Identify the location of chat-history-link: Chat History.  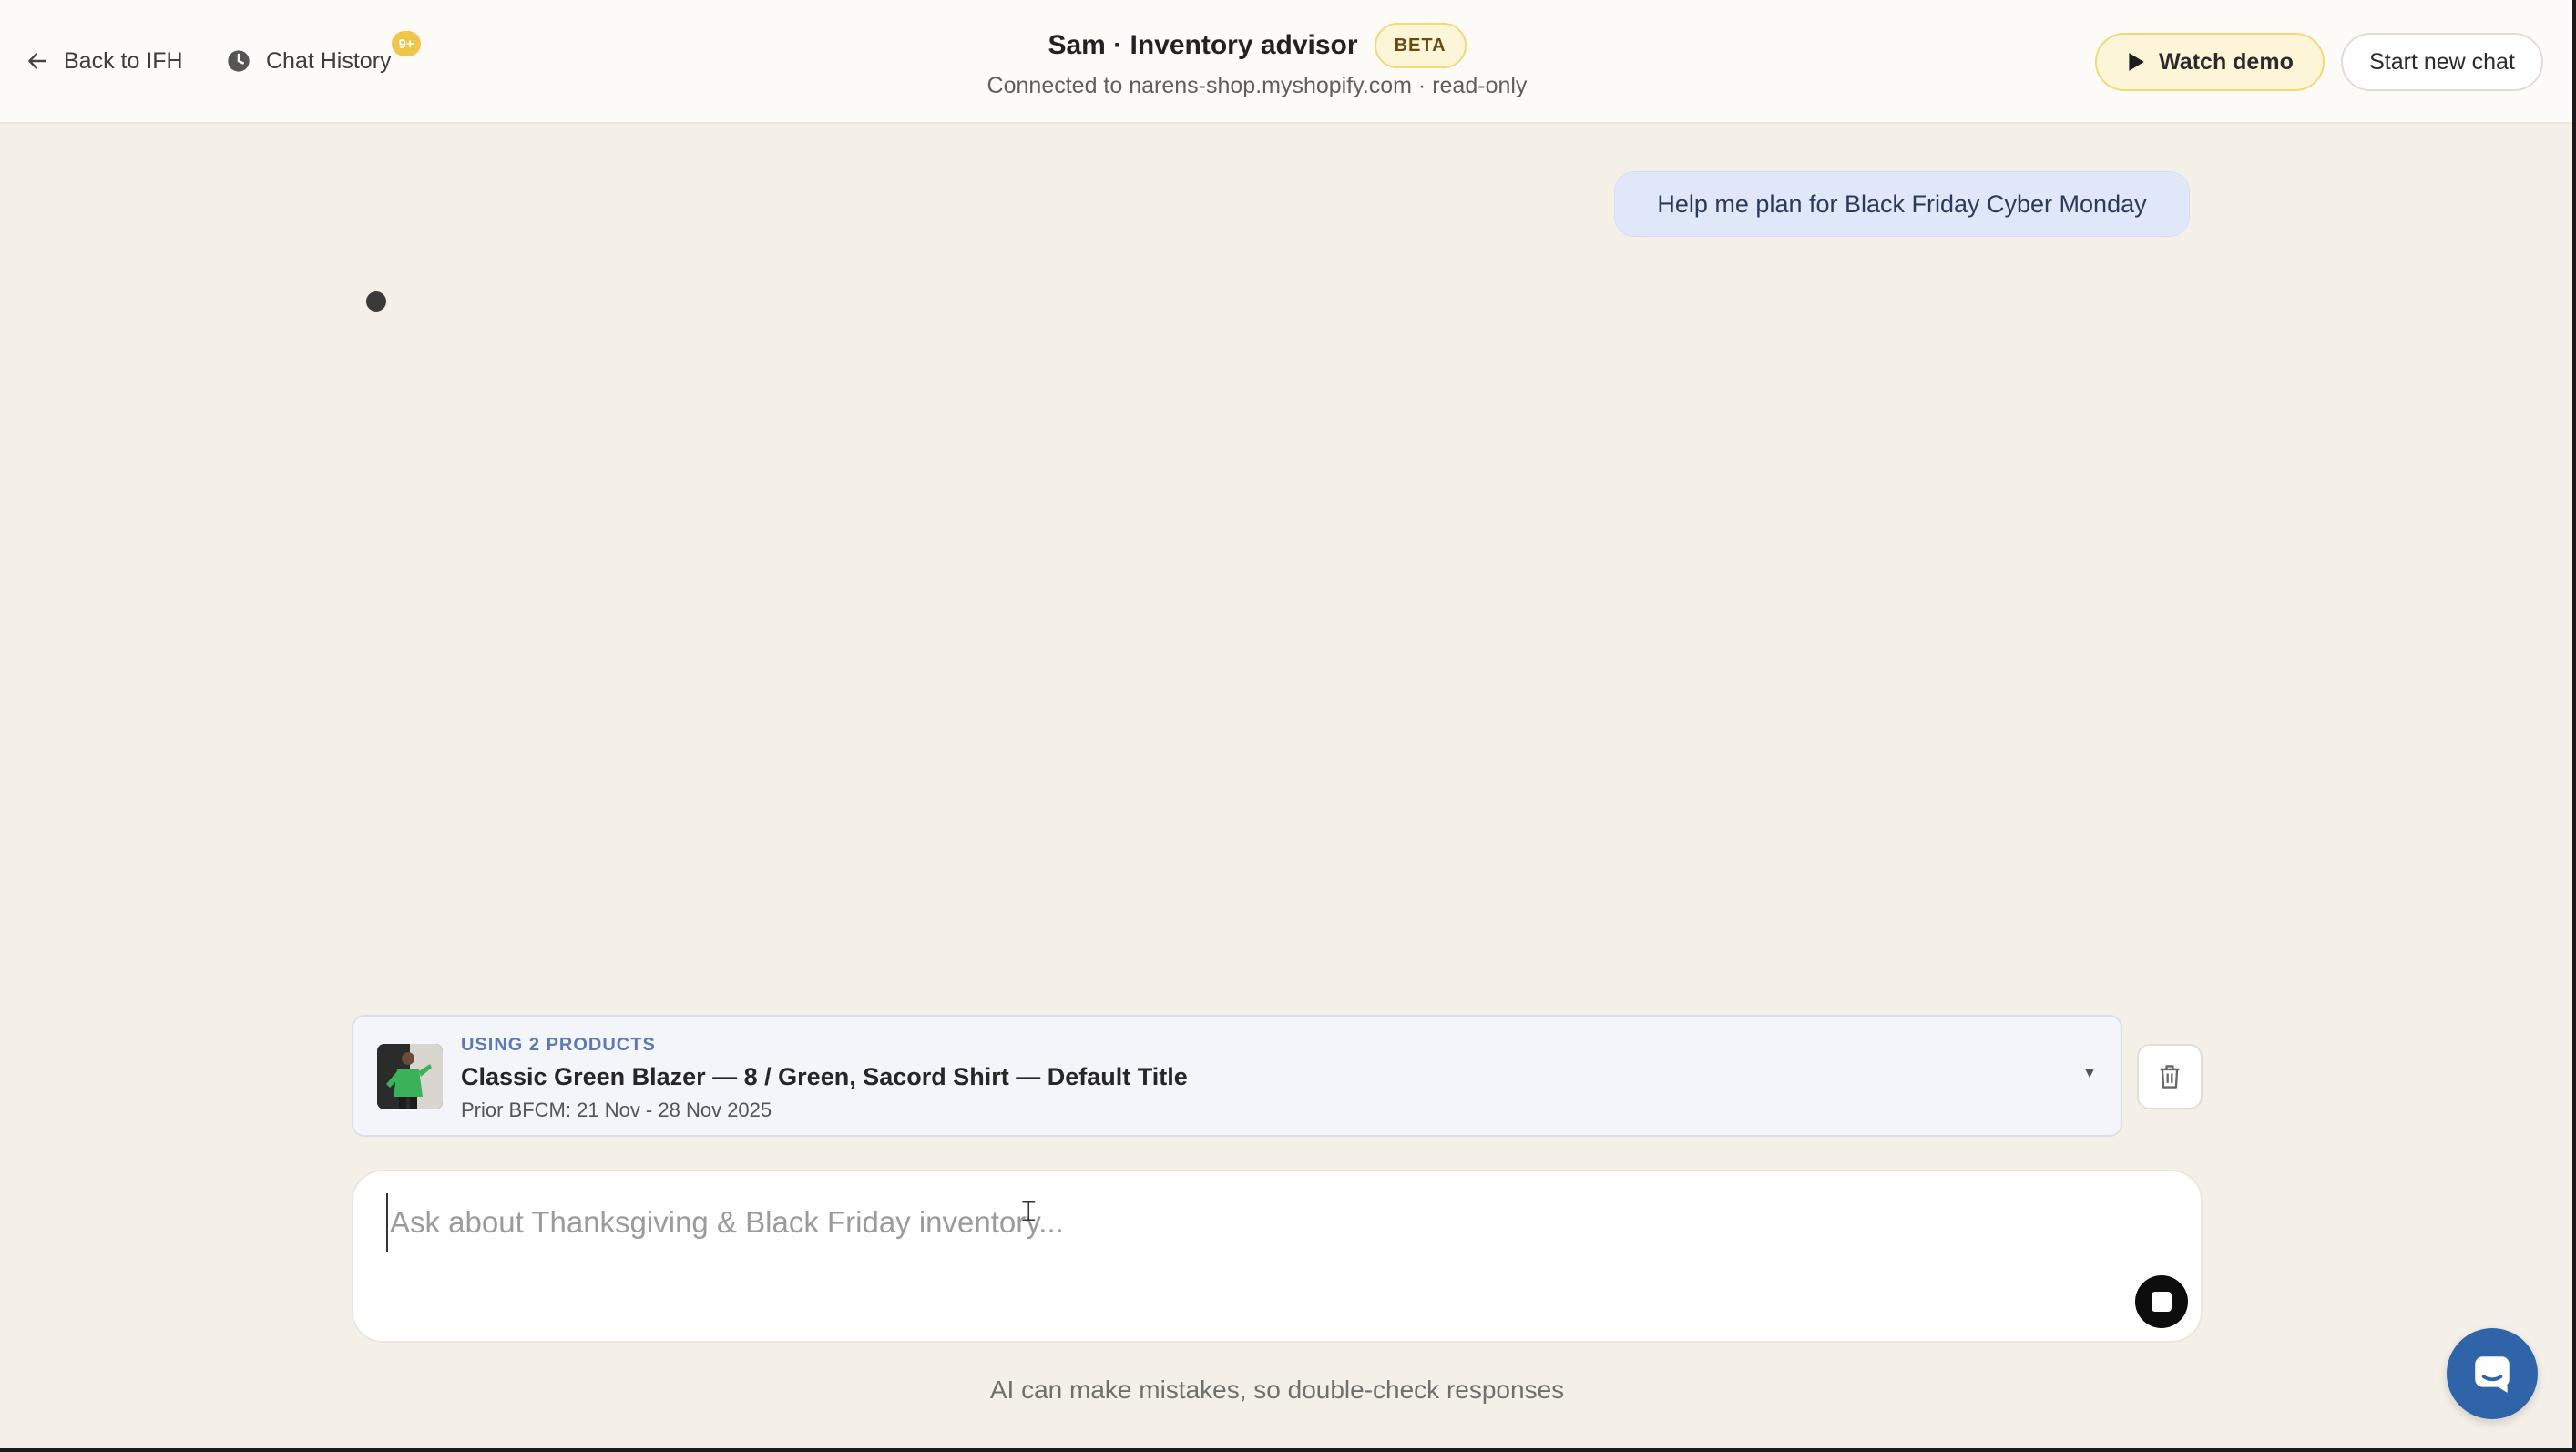
(309, 61).